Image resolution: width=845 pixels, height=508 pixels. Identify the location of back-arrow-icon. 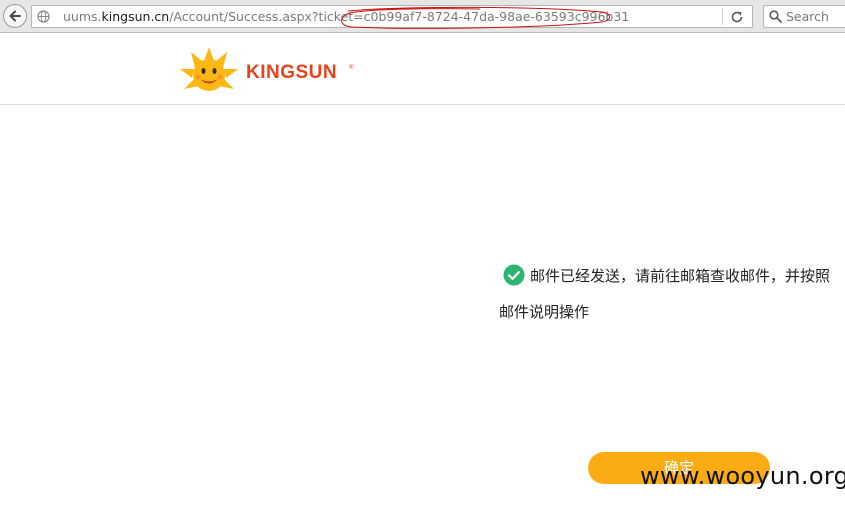
(15, 16).